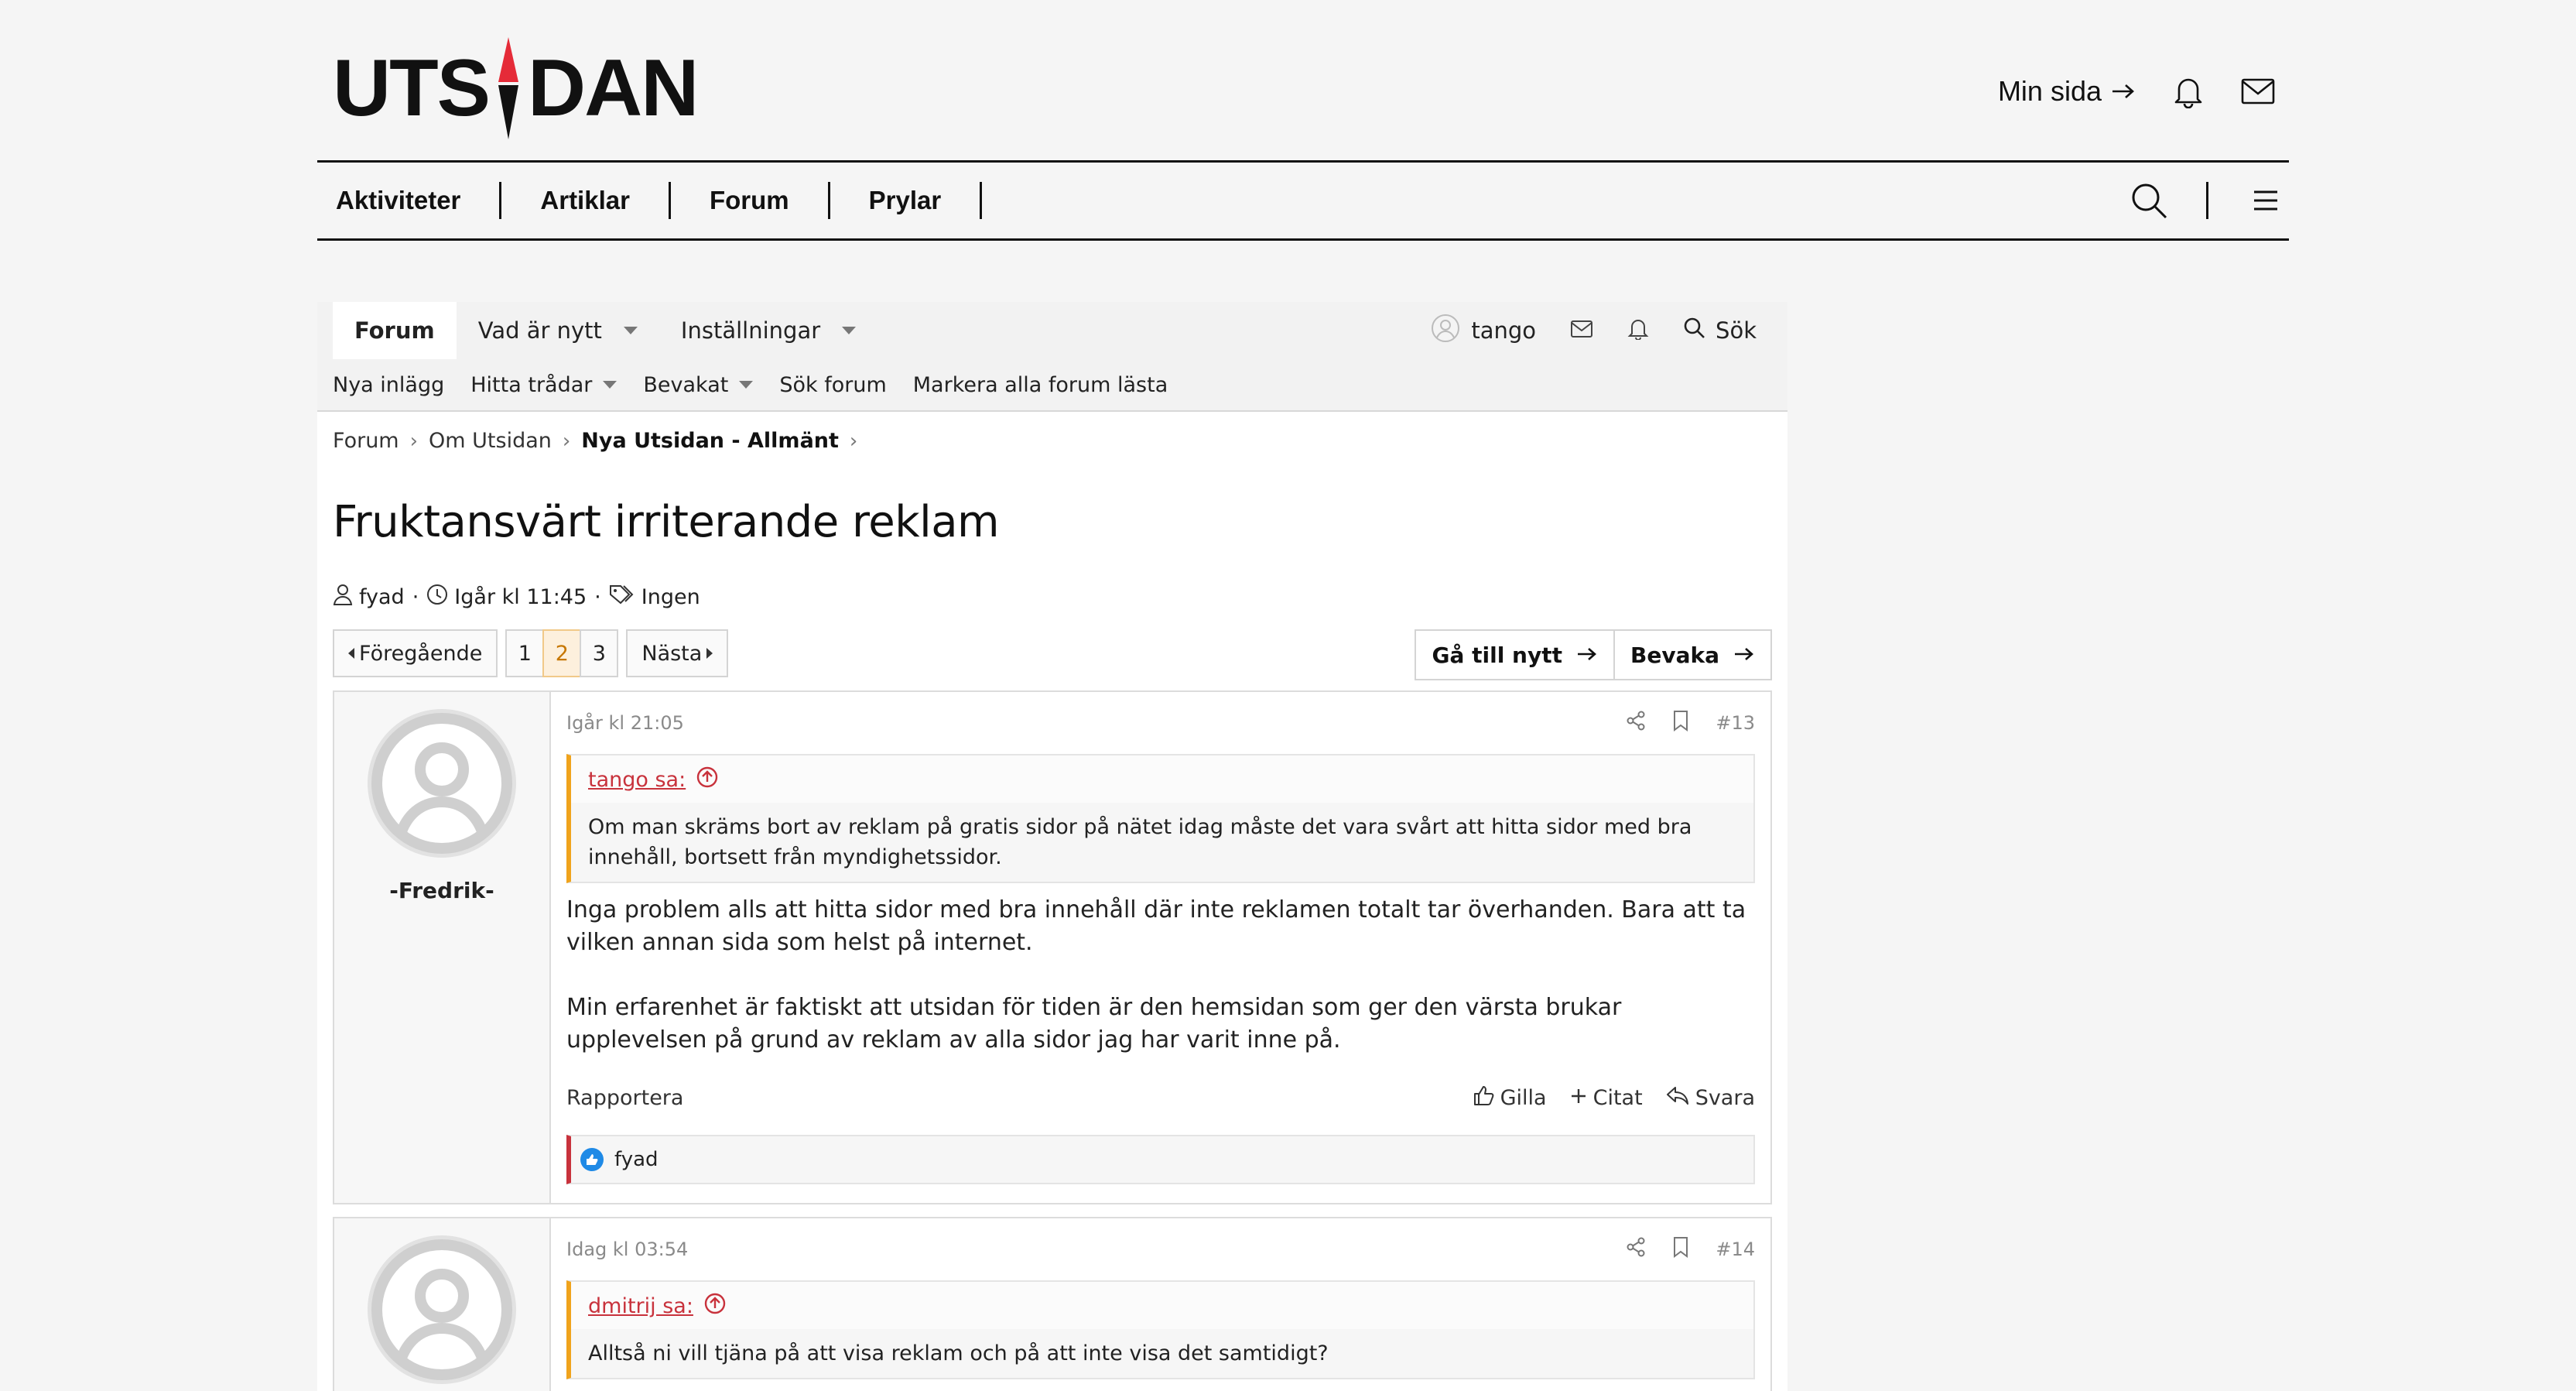 This screenshot has height=1391, width=2576. I want to click on reply-icon, so click(1678, 1098).